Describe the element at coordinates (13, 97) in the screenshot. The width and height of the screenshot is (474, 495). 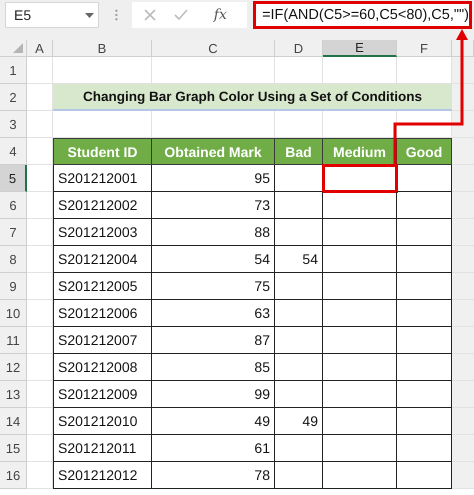
I see `row-header: 2` at that location.